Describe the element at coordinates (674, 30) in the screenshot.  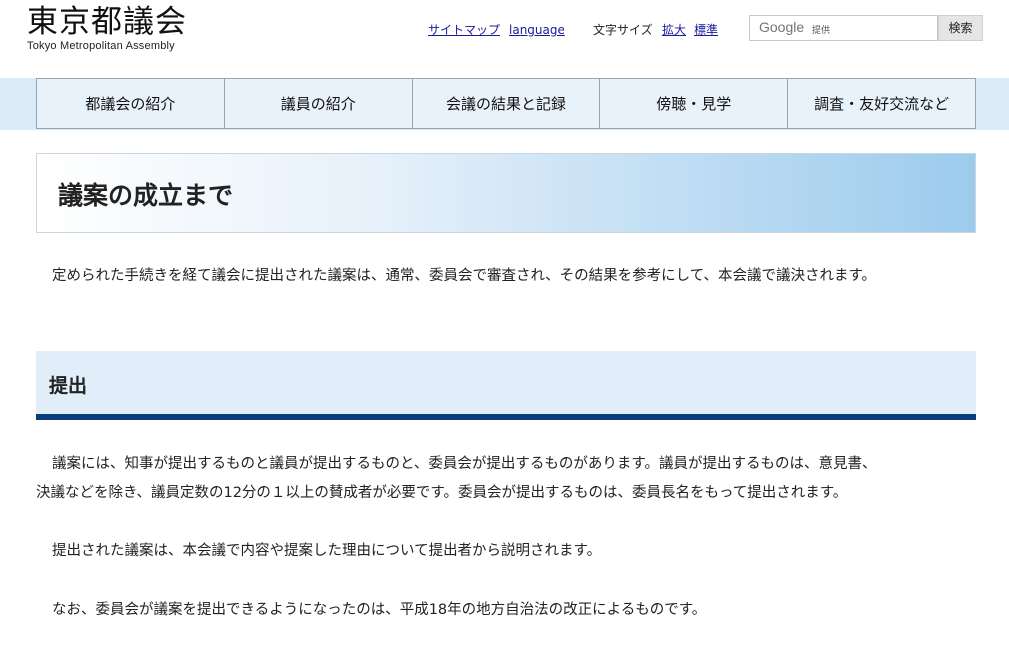
I see `font-enlarge-link: 拡大` at that location.